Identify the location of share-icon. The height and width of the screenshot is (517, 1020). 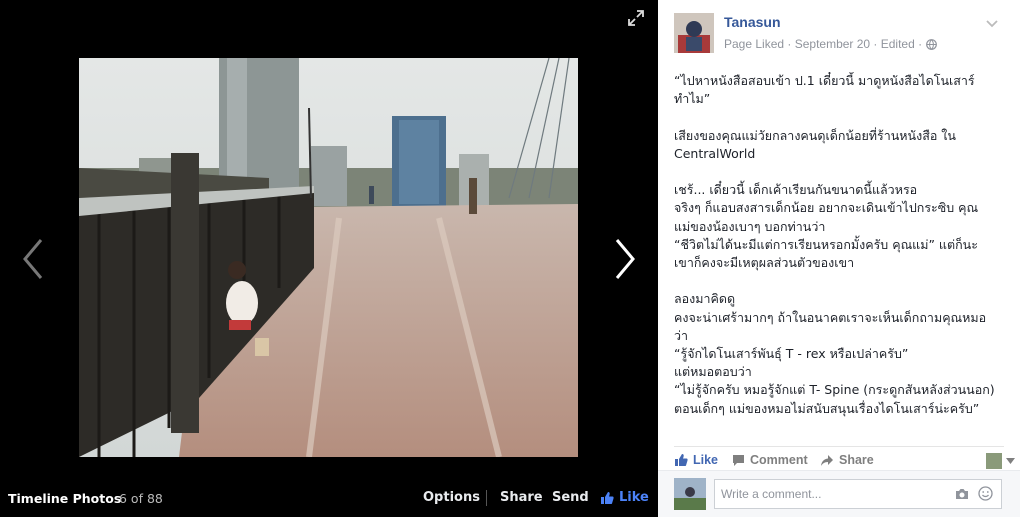
(827, 460).